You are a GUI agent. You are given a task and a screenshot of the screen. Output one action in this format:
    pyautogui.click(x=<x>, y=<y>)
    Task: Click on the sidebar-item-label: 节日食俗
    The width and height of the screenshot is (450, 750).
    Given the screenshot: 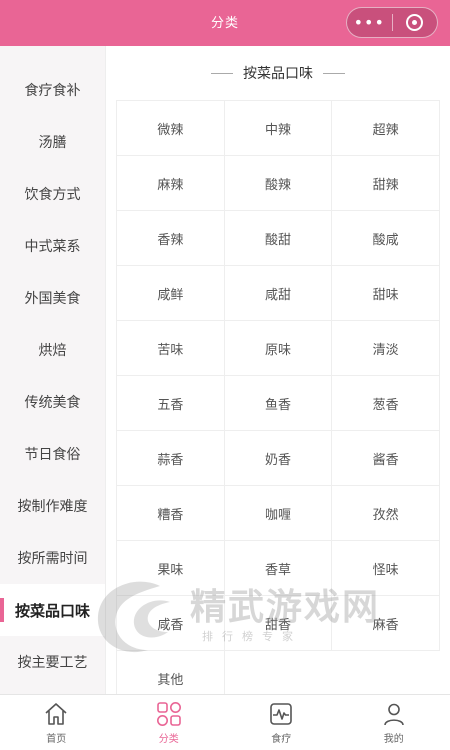 What is the action you would take?
    pyautogui.click(x=52, y=455)
    